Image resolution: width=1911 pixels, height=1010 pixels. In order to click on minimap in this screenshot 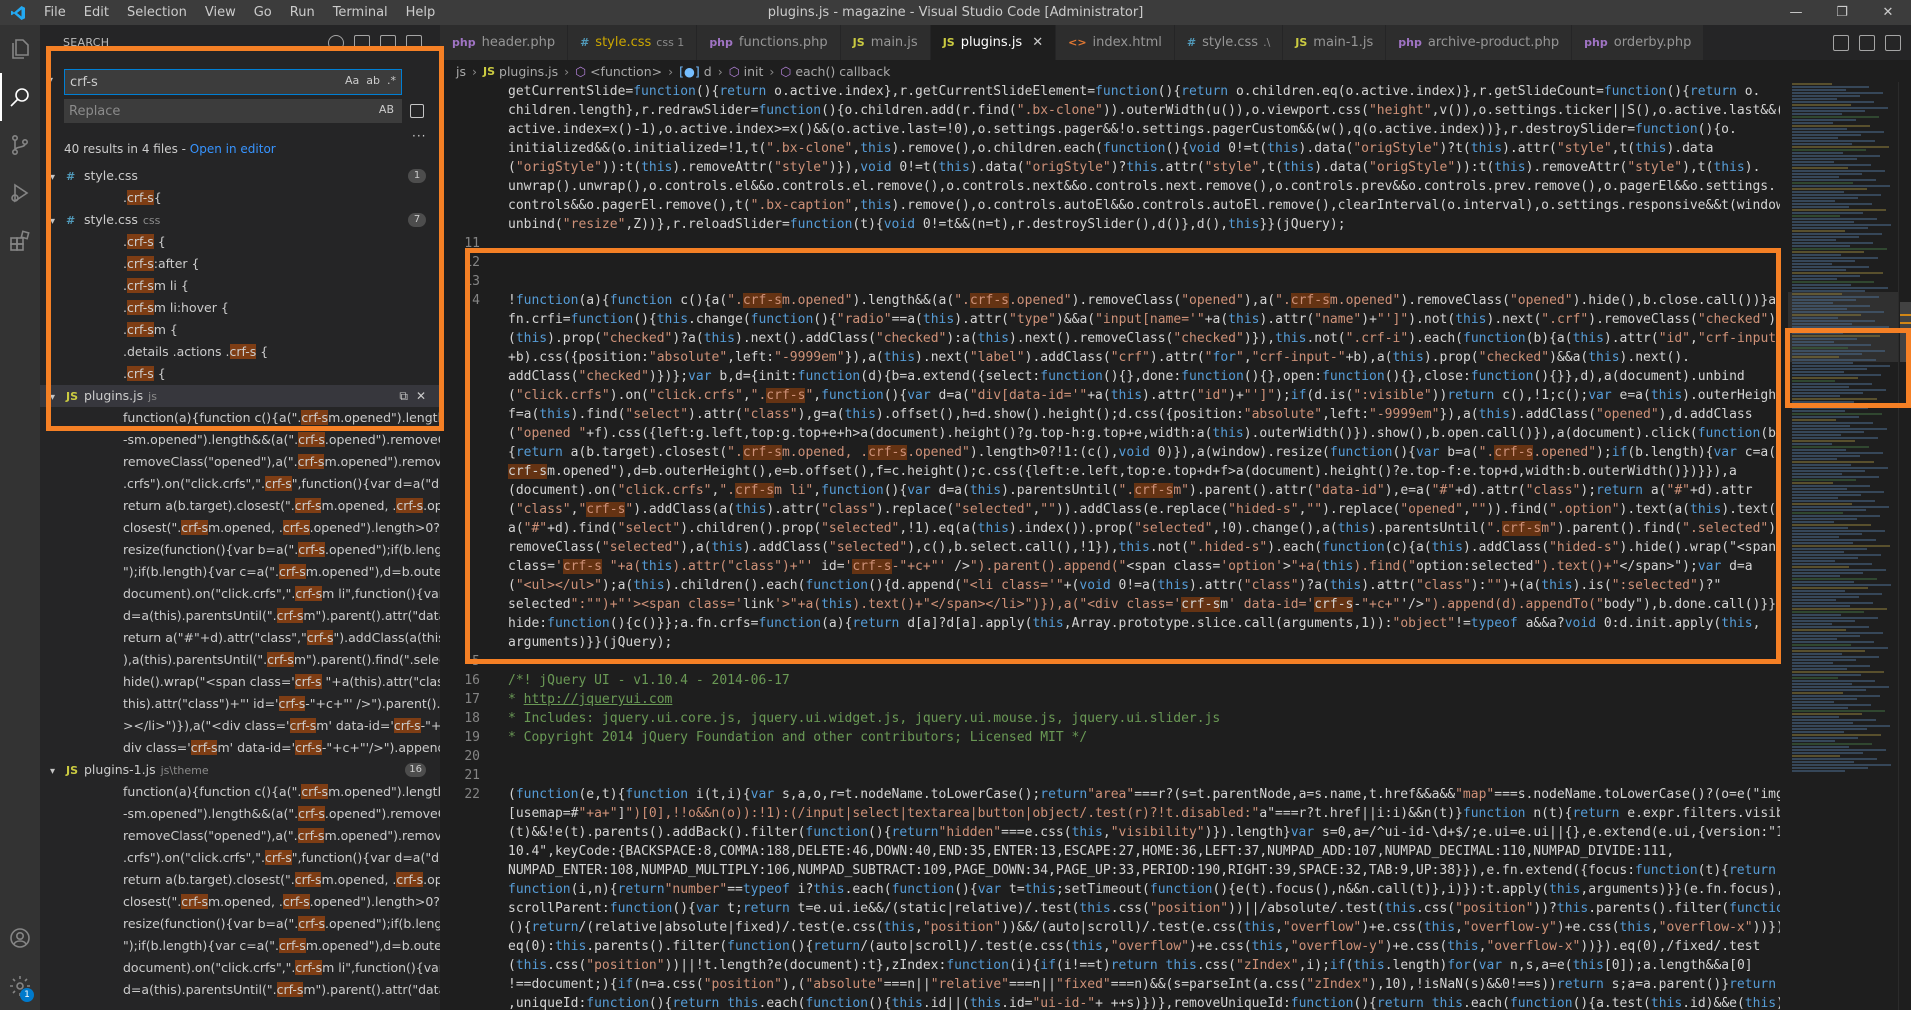, I will do `click(1843, 546)`.